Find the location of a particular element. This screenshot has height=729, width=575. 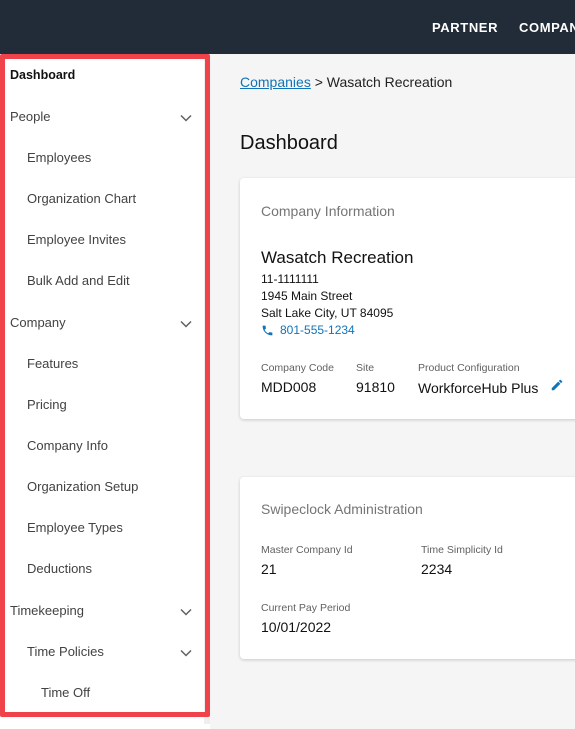

sidebar-item-organization-setup: Organization Setup is located at coordinates (82, 486).